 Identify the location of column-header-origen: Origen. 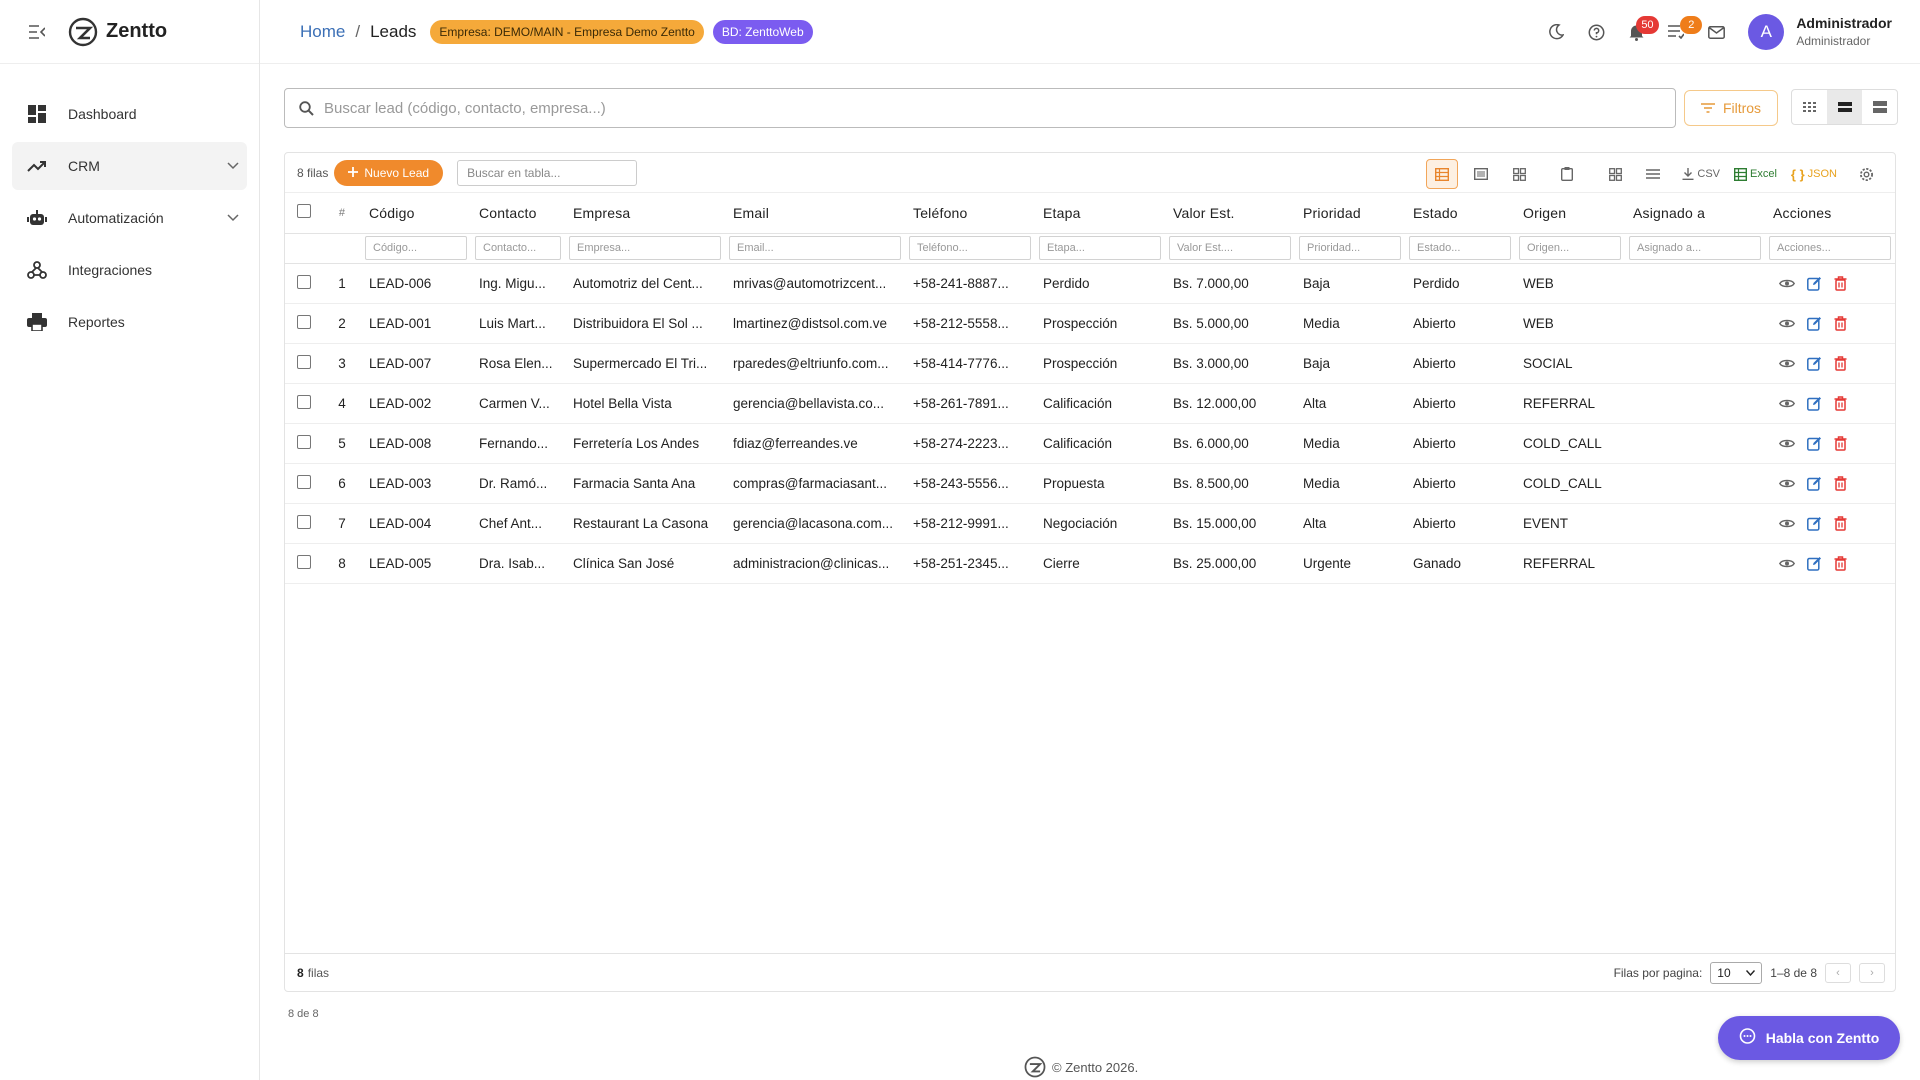
(1570, 213).